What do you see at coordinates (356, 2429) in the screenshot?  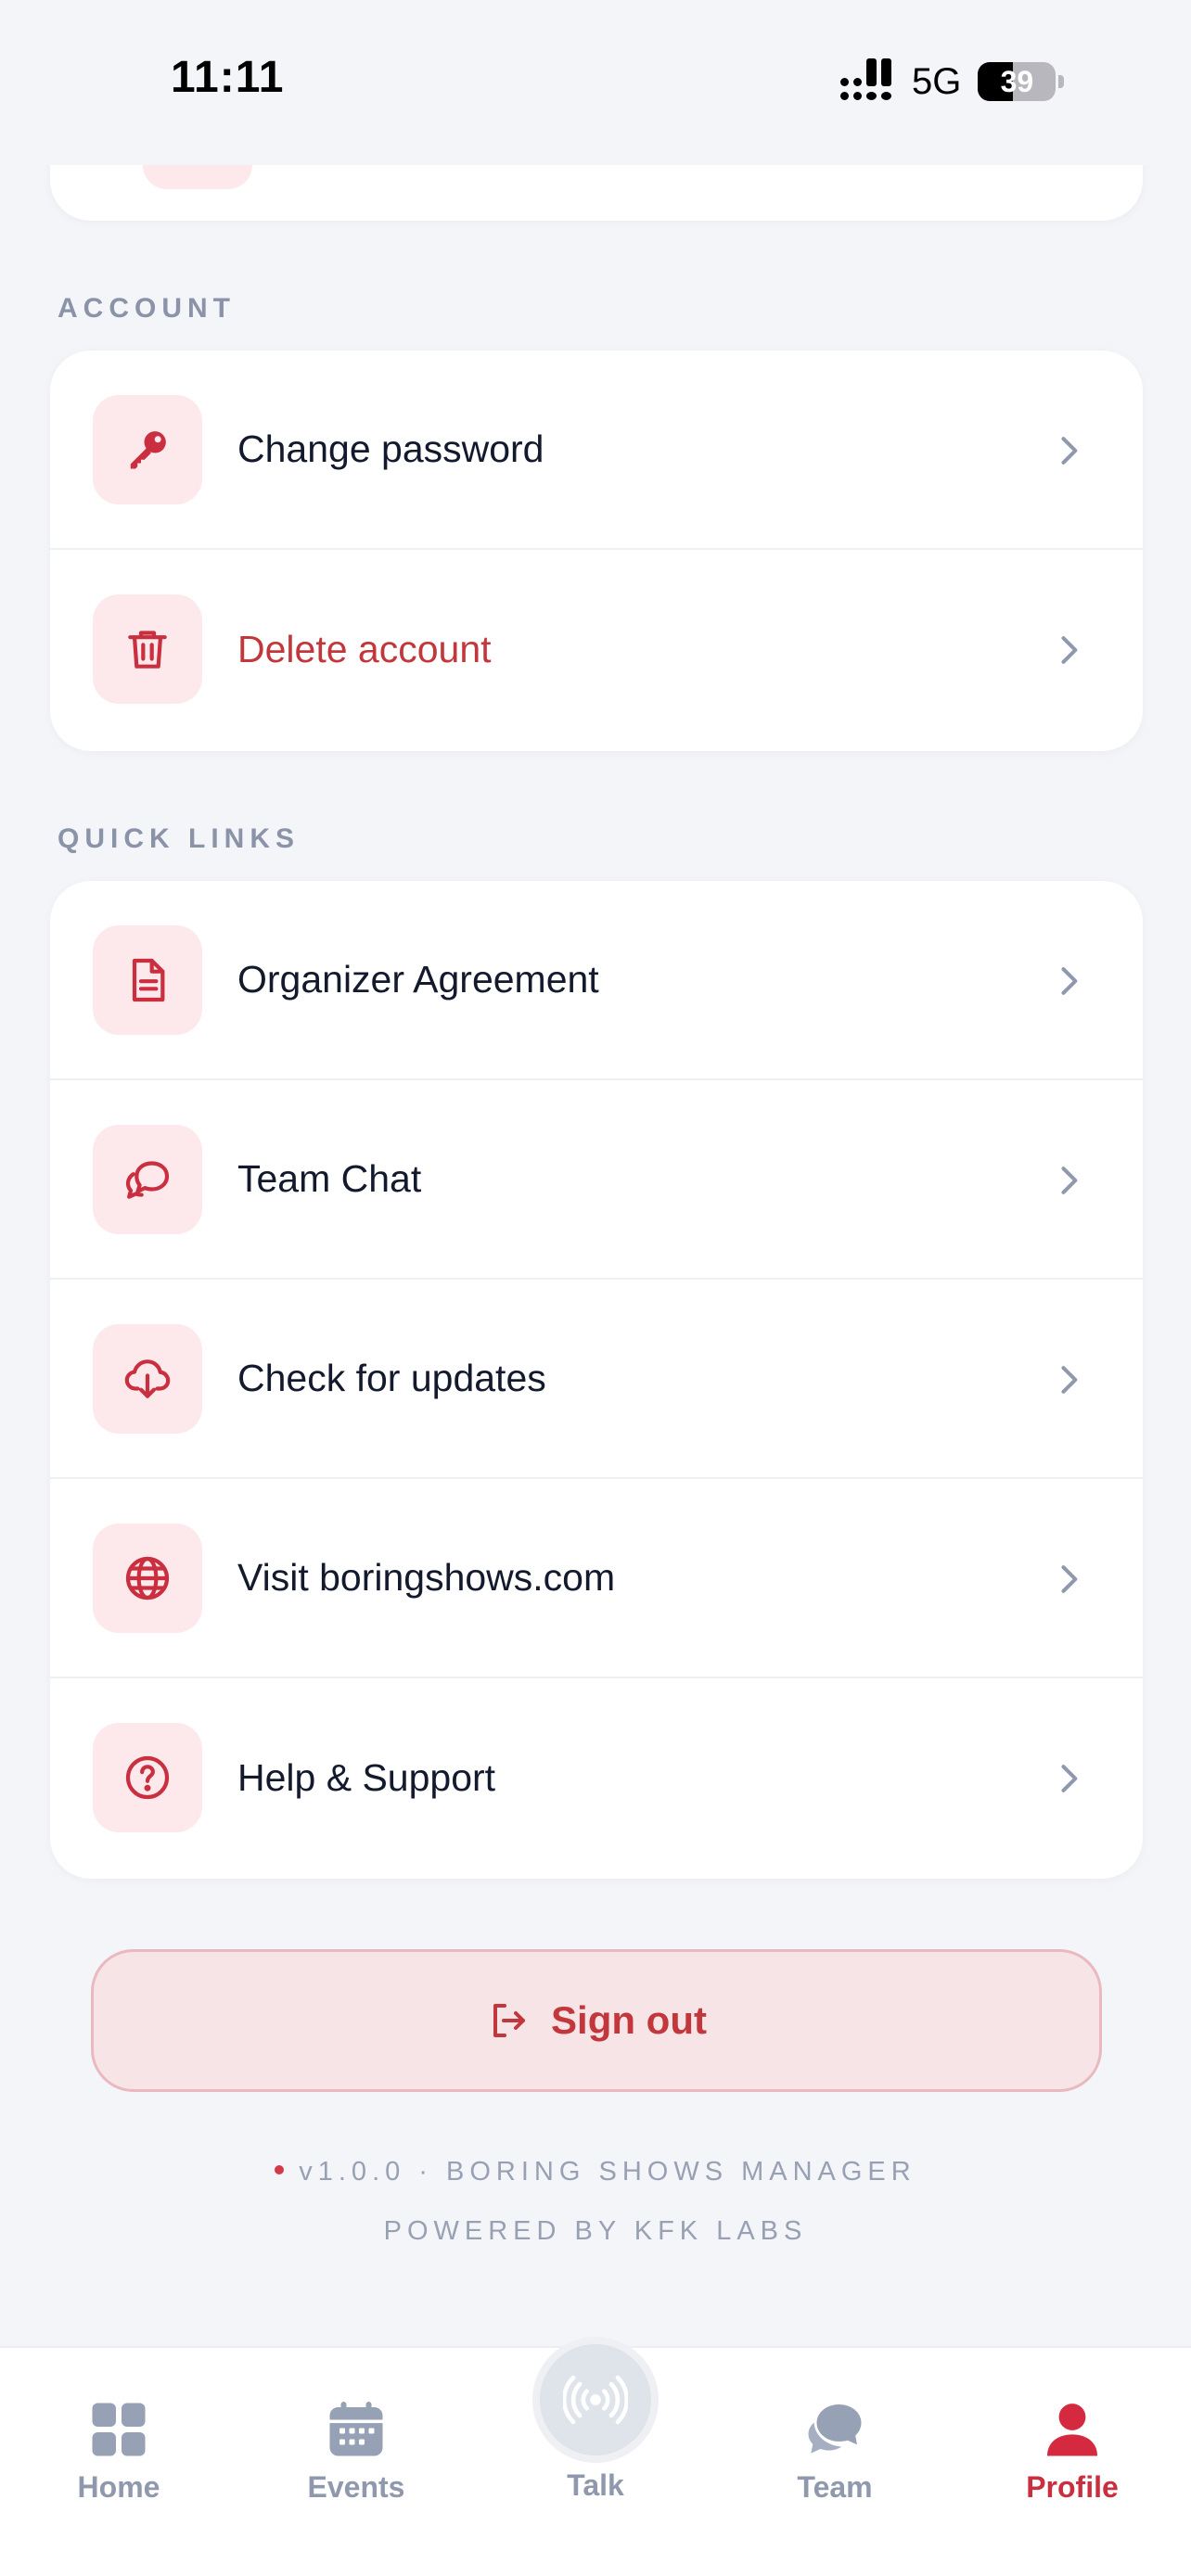 I see `calendar-icon` at bounding box center [356, 2429].